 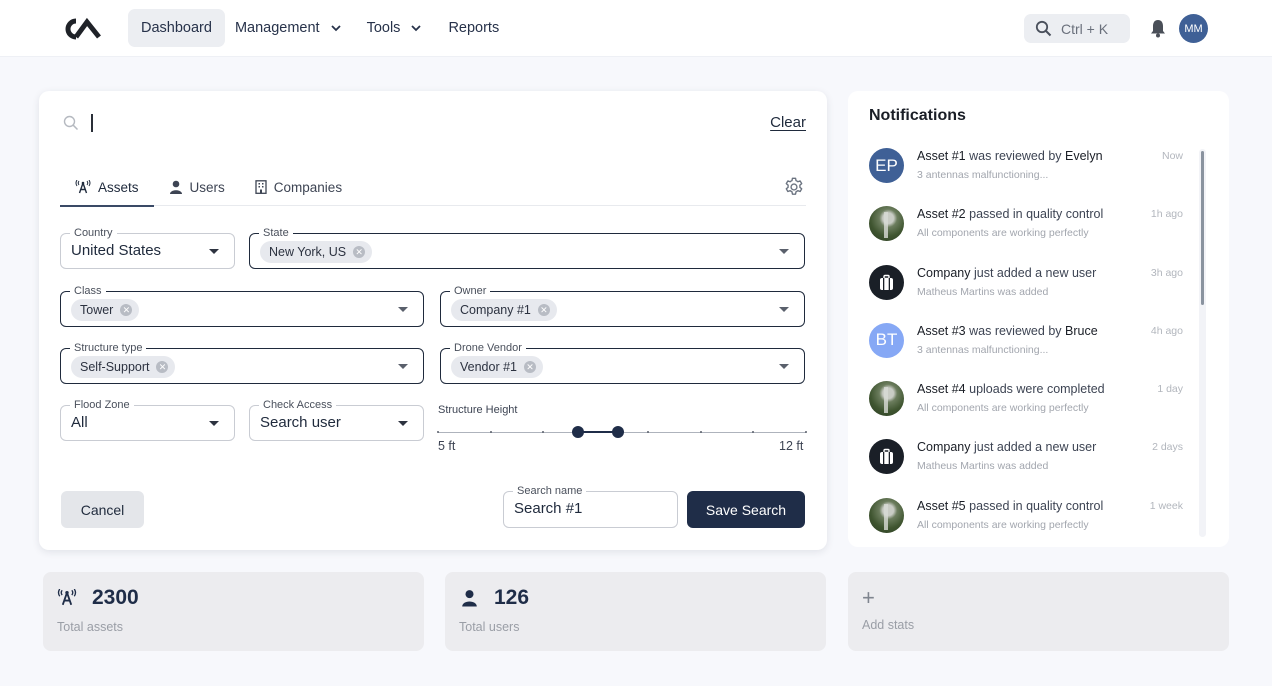 What do you see at coordinates (1166, 330) in the screenshot?
I see `notification-time: 4h ago` at bounding box center [1166, 330].